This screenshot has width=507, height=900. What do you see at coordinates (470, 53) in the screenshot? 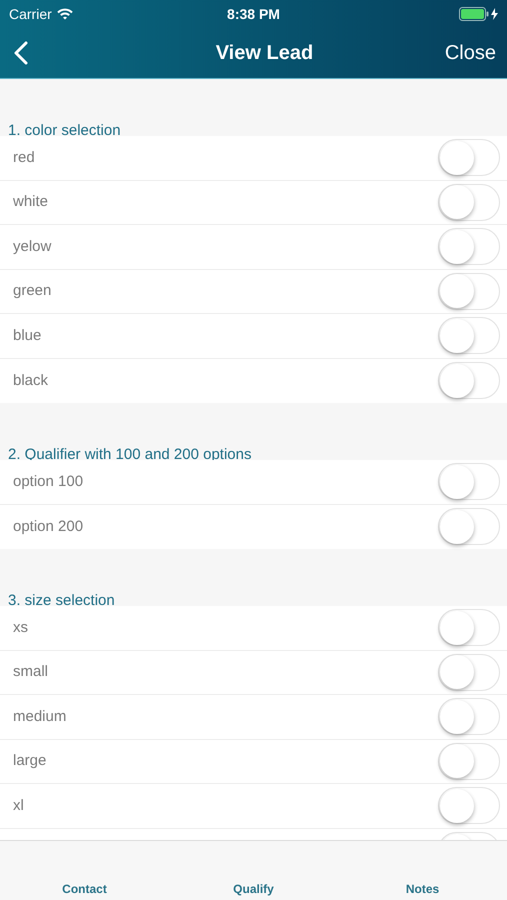
I see `close-button: Close` at bounding box center [470, 53].